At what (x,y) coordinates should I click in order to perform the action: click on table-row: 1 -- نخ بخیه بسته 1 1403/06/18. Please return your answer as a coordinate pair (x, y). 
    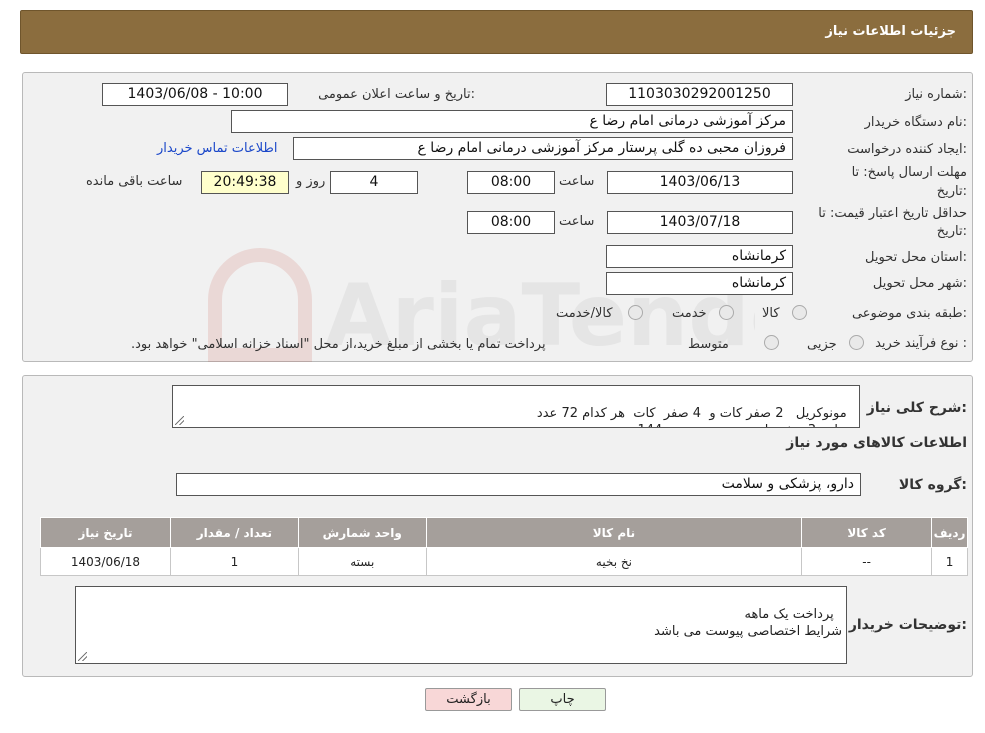
    Looking at the image, I should click on (504, 561).